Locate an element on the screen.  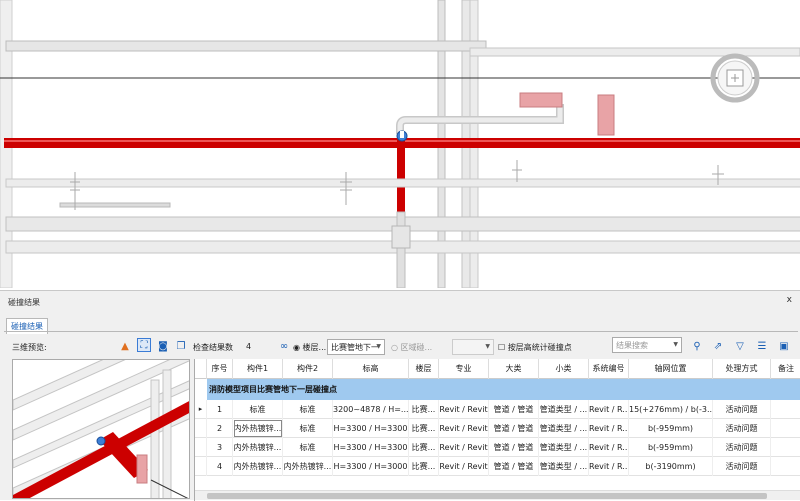
table-cell: 3 is located at coordinates (220, 447).